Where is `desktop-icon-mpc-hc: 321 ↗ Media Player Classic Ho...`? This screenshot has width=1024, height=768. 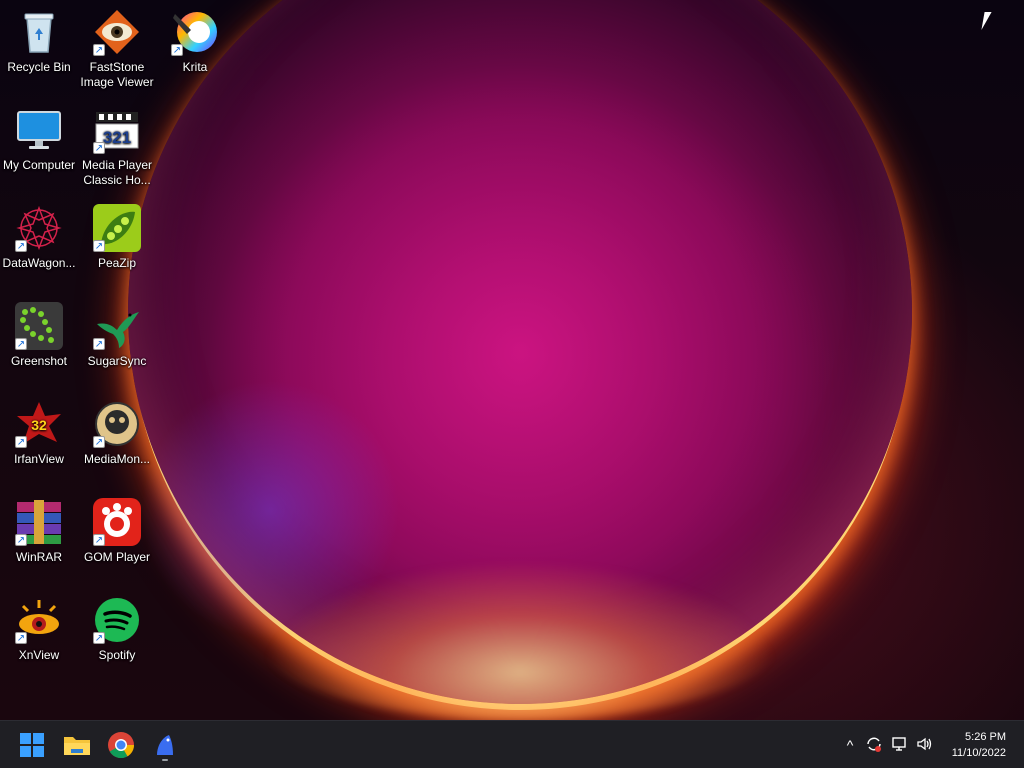
desktop-icon-mpc-hc: 321 ↗ Media Player Classic Ho... is located at coordinates (117, 147).